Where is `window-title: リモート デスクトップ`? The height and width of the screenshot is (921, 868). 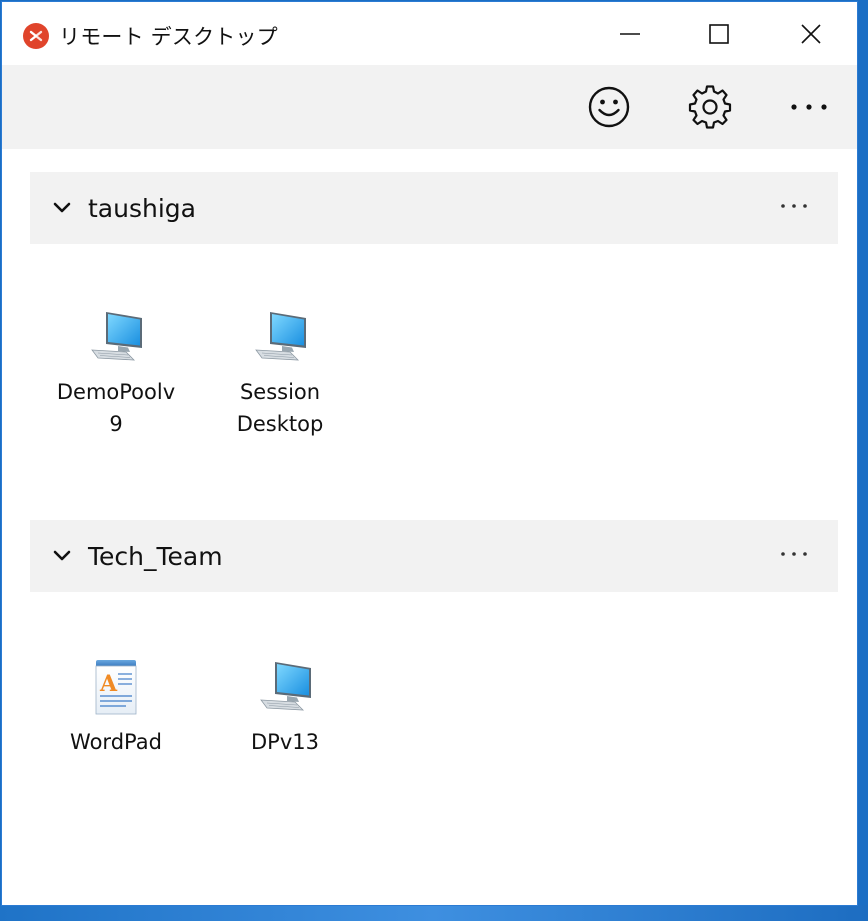
window-title: リモート デスクトップ is located at coordinates (168, 37).